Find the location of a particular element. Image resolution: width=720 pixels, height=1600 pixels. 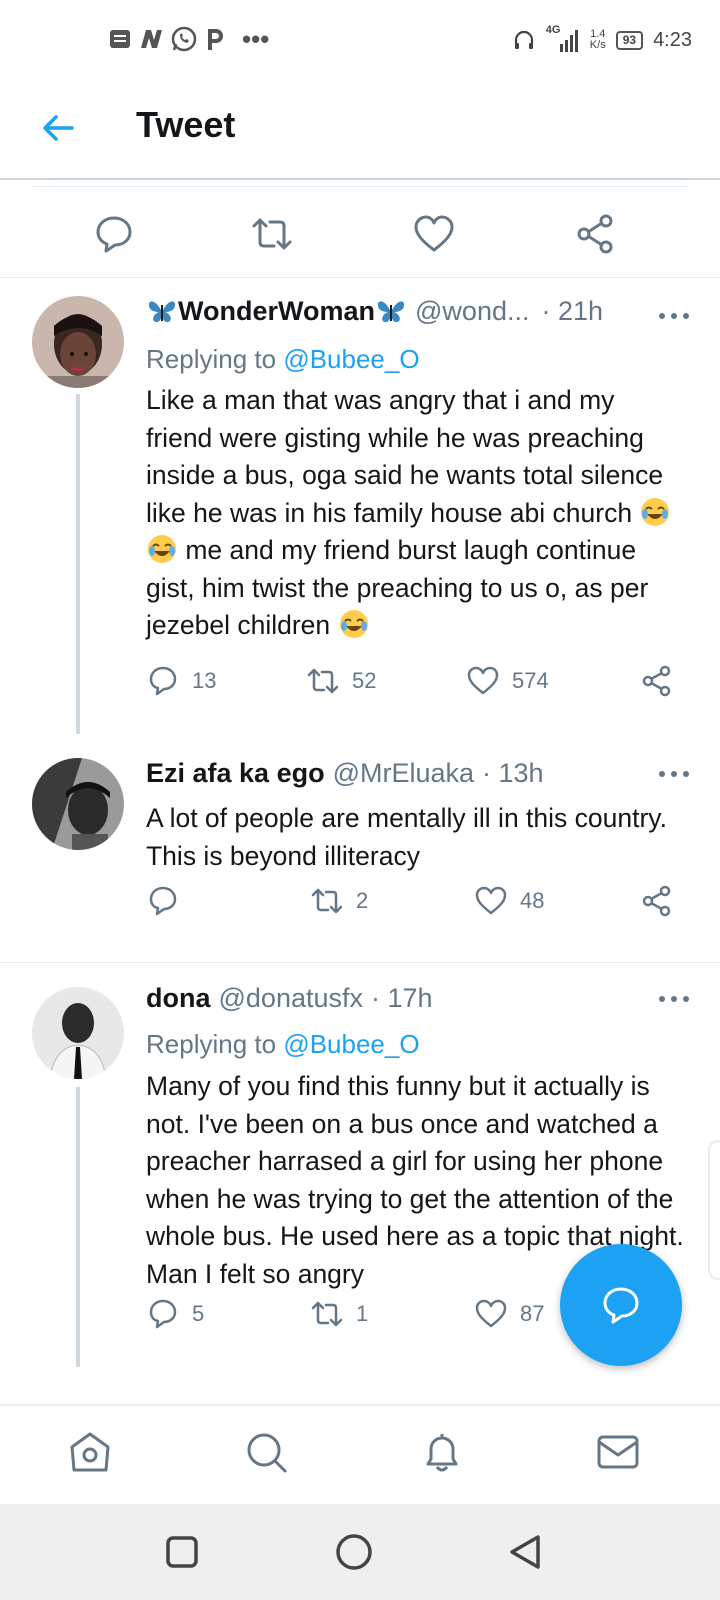

status-right: 4G 1.4 K/s 93 4:23 is located at coordinates (602, 39).